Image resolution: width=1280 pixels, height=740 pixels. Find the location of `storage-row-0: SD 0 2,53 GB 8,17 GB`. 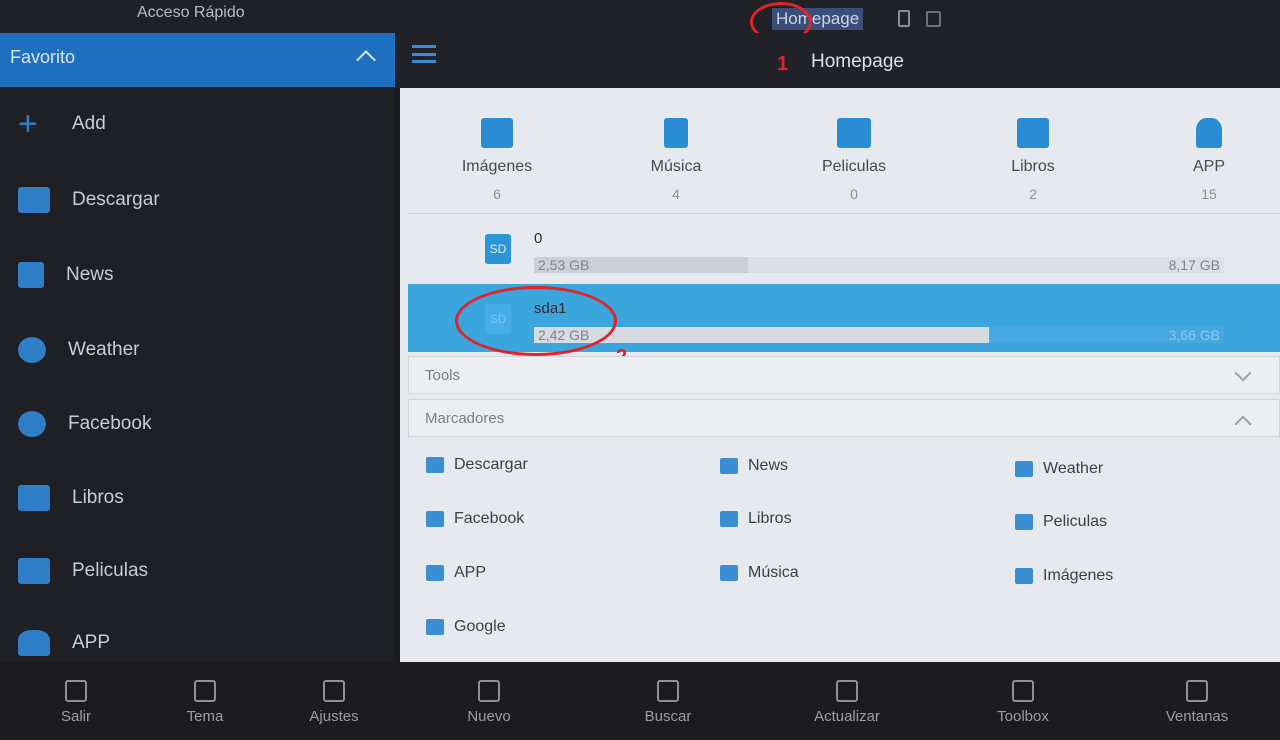

storage-row-0: SD 0 2,53 GB 8,17 GB is located at coordinates (844, 248).